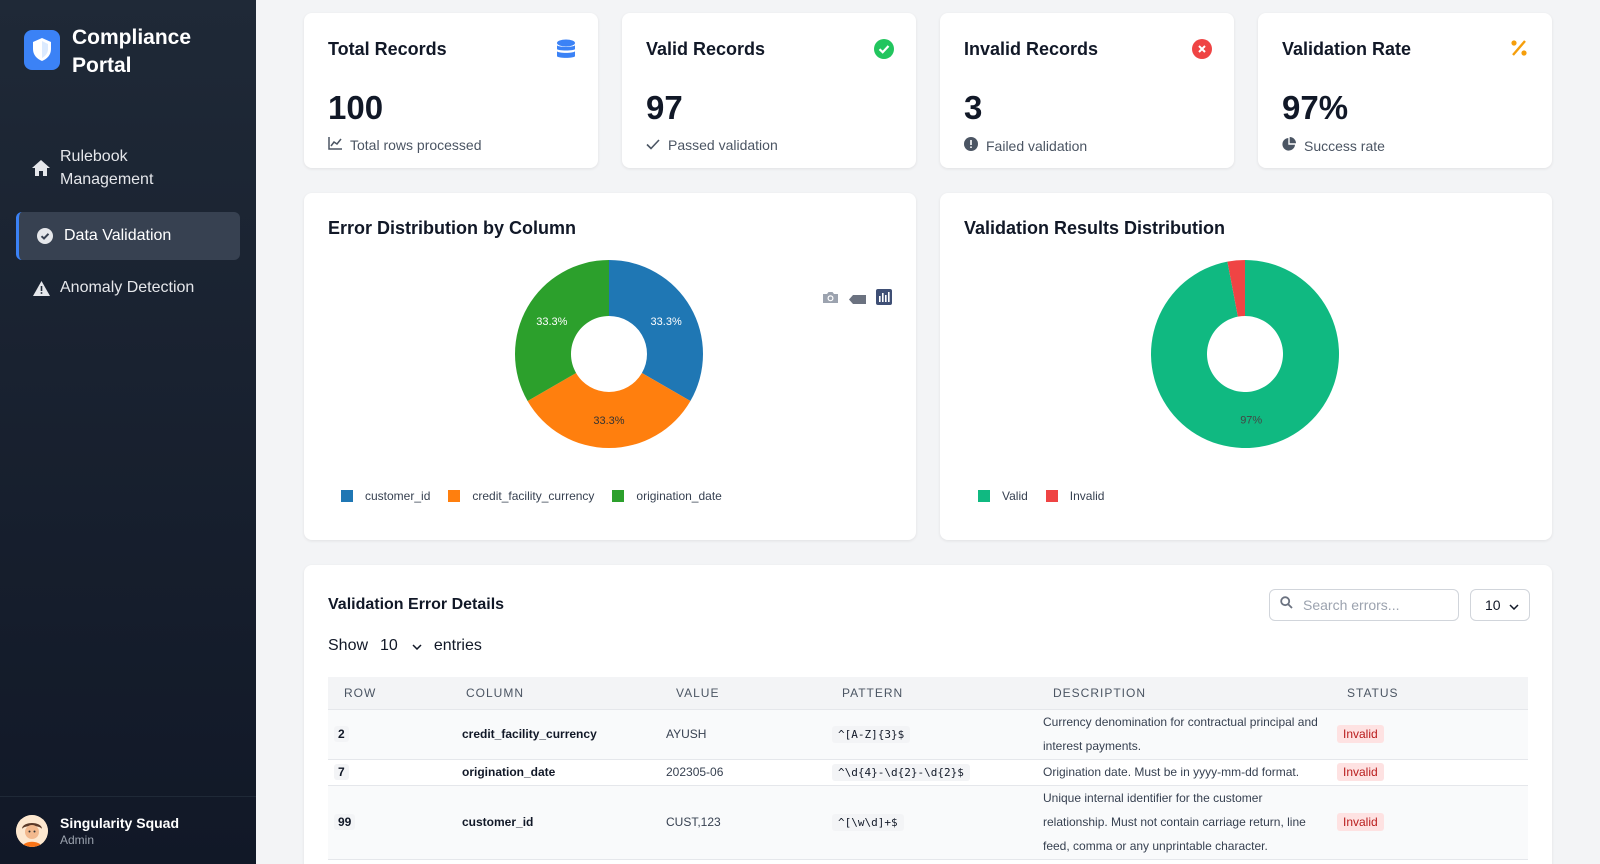  I want to click on status-badge: Invalid, so click(1360, 772).